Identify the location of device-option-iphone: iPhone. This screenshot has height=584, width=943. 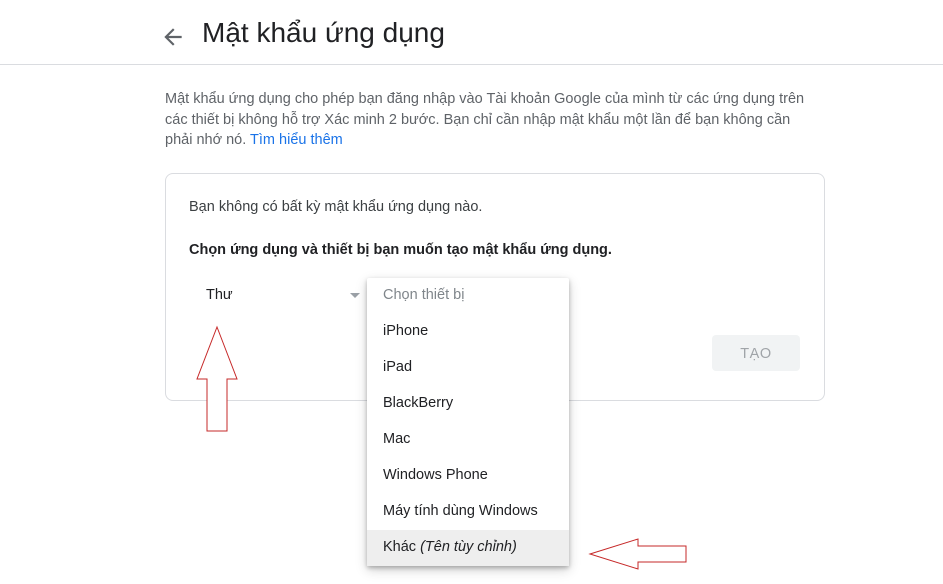
(468, 332).